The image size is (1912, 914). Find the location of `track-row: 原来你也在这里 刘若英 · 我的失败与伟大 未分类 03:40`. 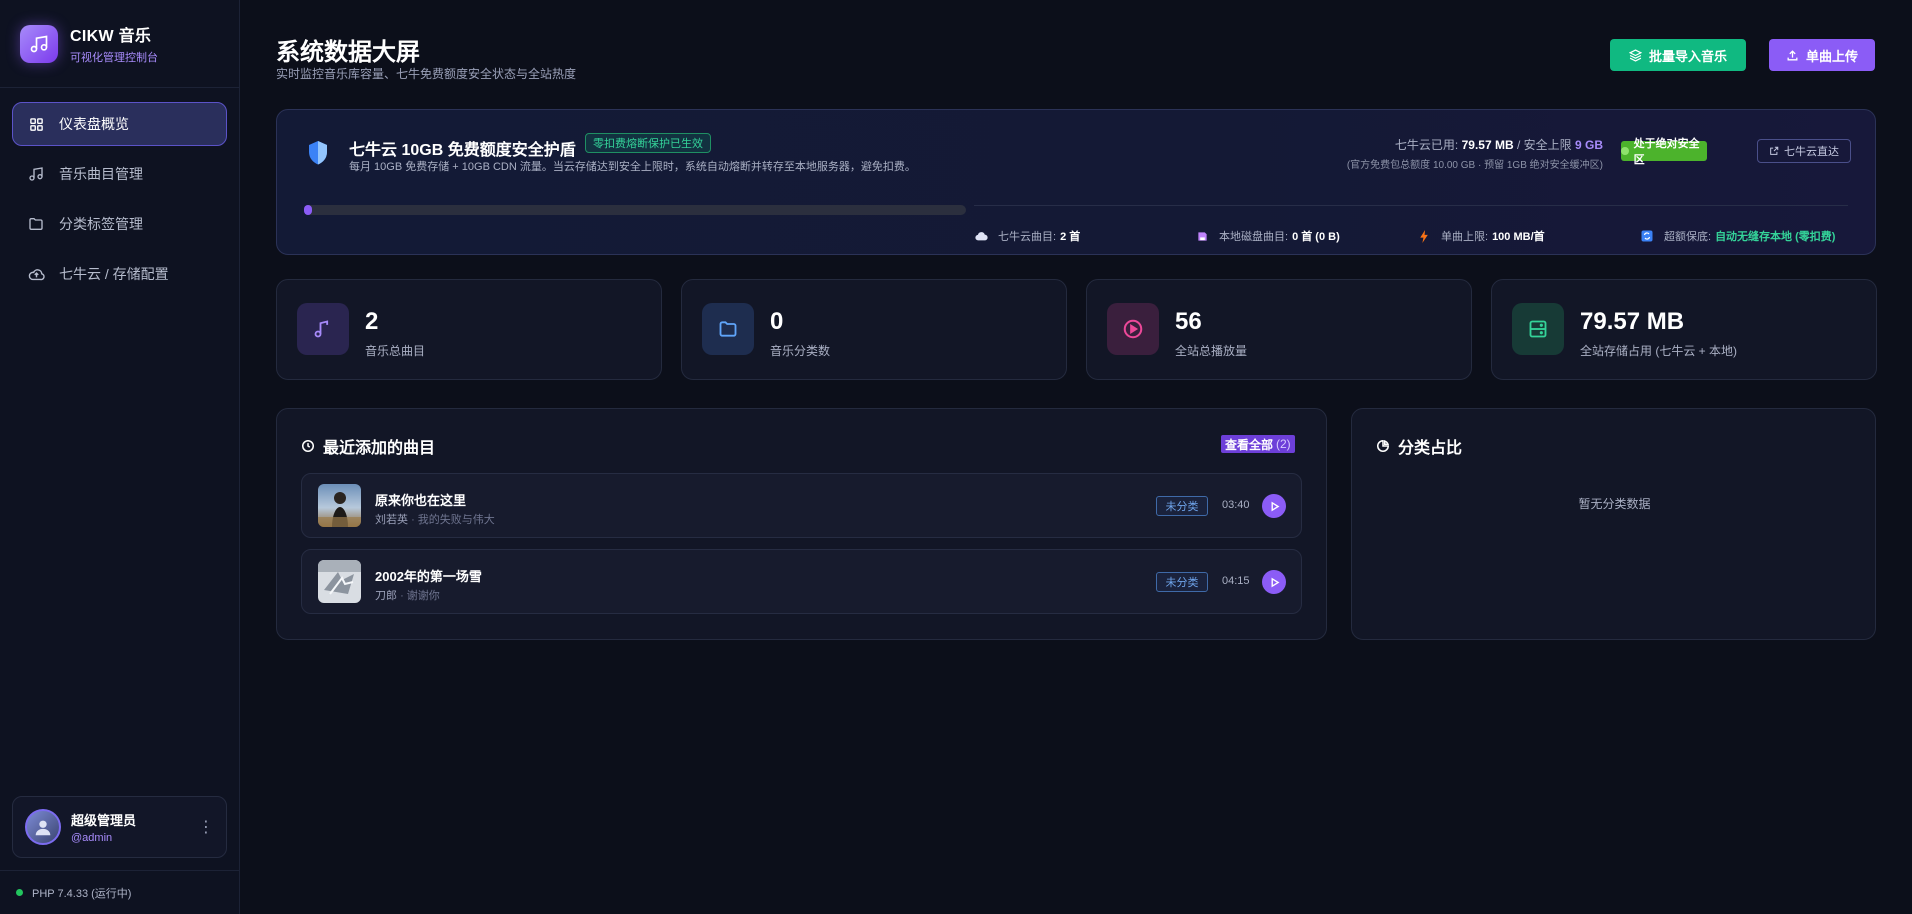

track-row: 原来你也在这里 刘若英 · 我的失败与伟大 未分类 03:40 is located at coordinates (801, 505).